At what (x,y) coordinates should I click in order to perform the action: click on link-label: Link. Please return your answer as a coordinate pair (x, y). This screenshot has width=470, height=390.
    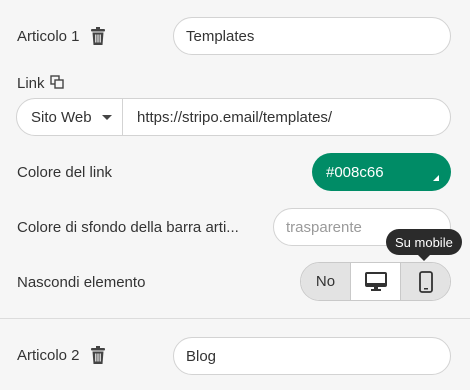
    Looking at the image, I should click on (31, 83).